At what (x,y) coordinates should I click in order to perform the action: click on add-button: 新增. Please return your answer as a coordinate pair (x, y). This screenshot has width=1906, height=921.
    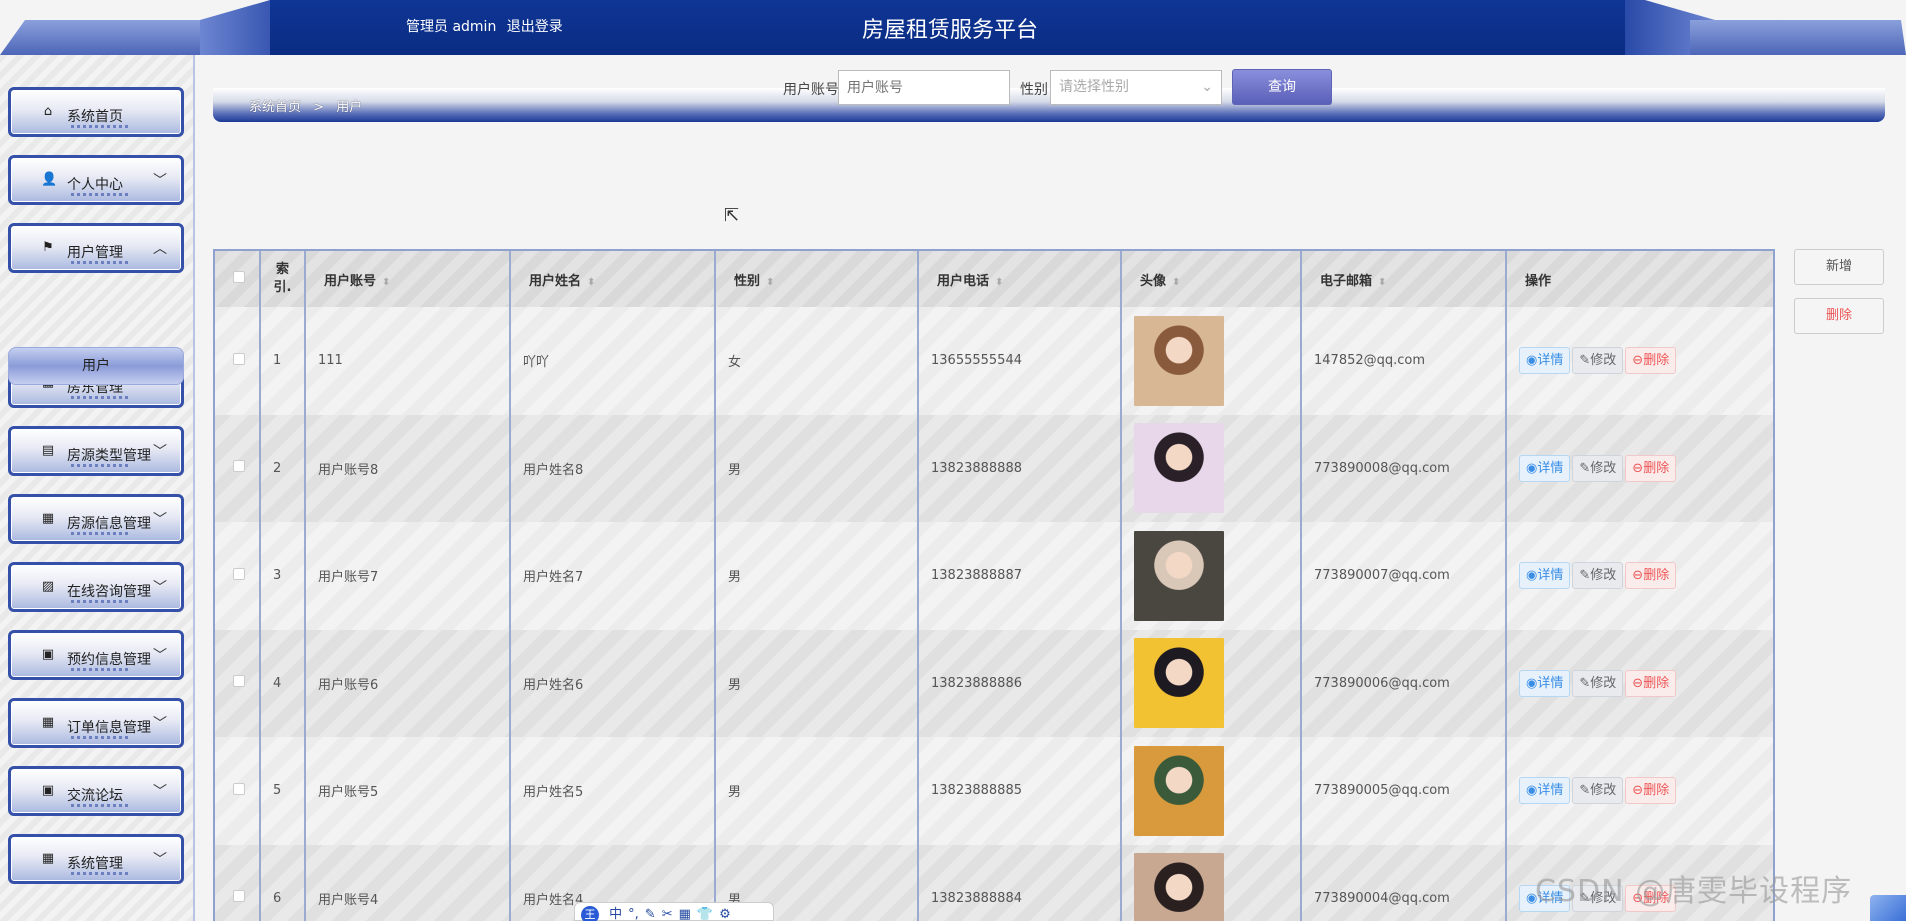
    Looking at the image, I should click on (1839, 267).